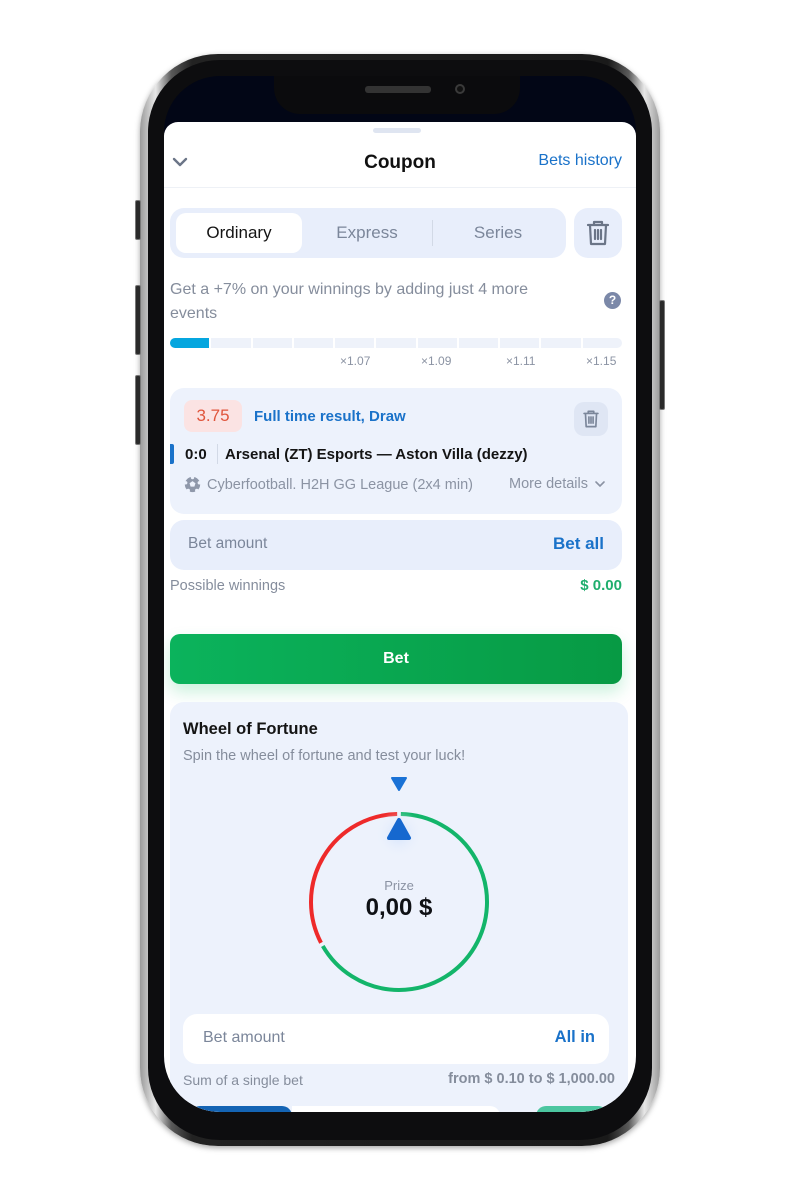 The height and width of the screenshot is (1200, 800). I want to click on multiplier-label: ×1.15, so click(601, 361).